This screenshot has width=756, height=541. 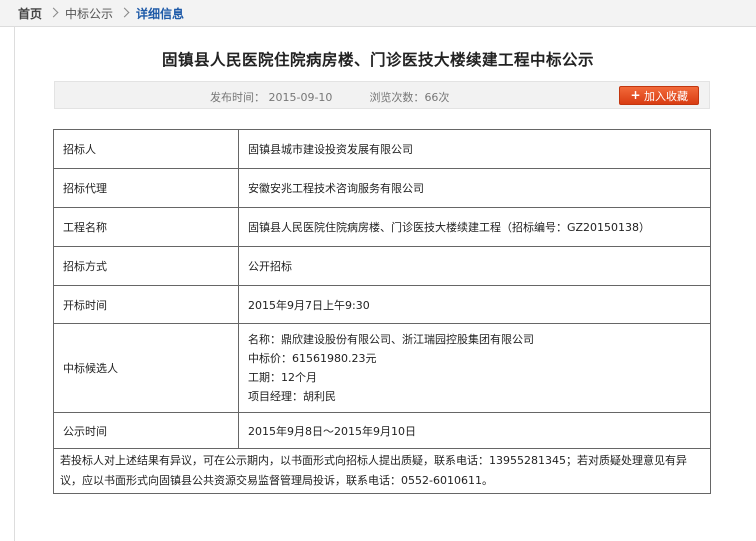 What do you see at coordinates (300, 97) in the screenshot?
I see `publish-date: 2015-09-10` at bounding box center [300, 97].